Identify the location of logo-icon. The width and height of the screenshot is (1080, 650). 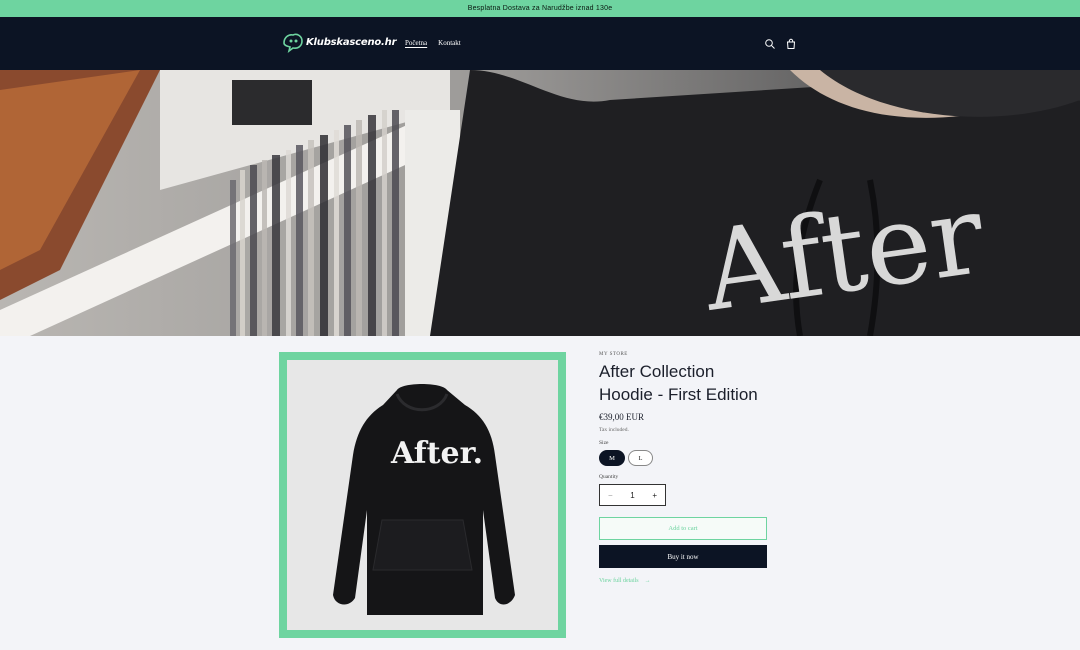
(293, 43).